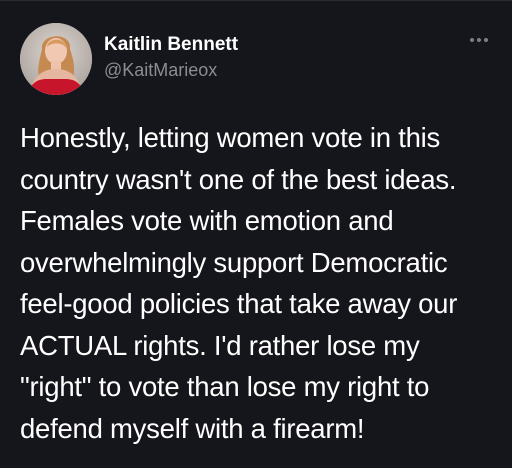 This screenshot has height=468, width=512. I want to click on author-display-name: Kaitlin Bennett, so click(171, 45).